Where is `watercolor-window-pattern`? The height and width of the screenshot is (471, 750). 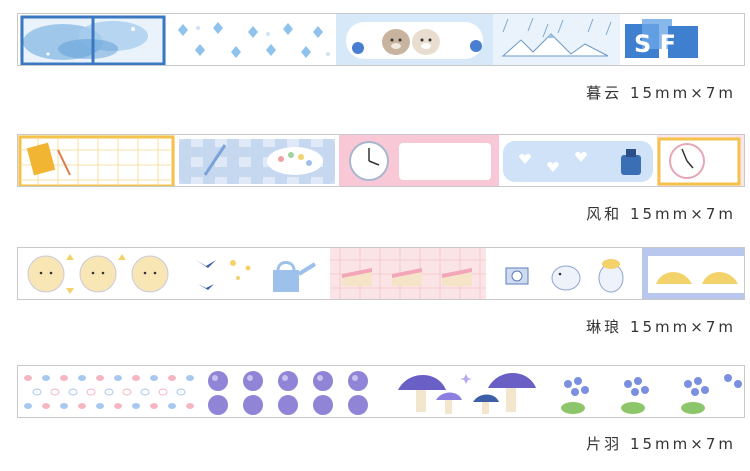
watercolor-window-pattern is located at coordinates (93, 39).